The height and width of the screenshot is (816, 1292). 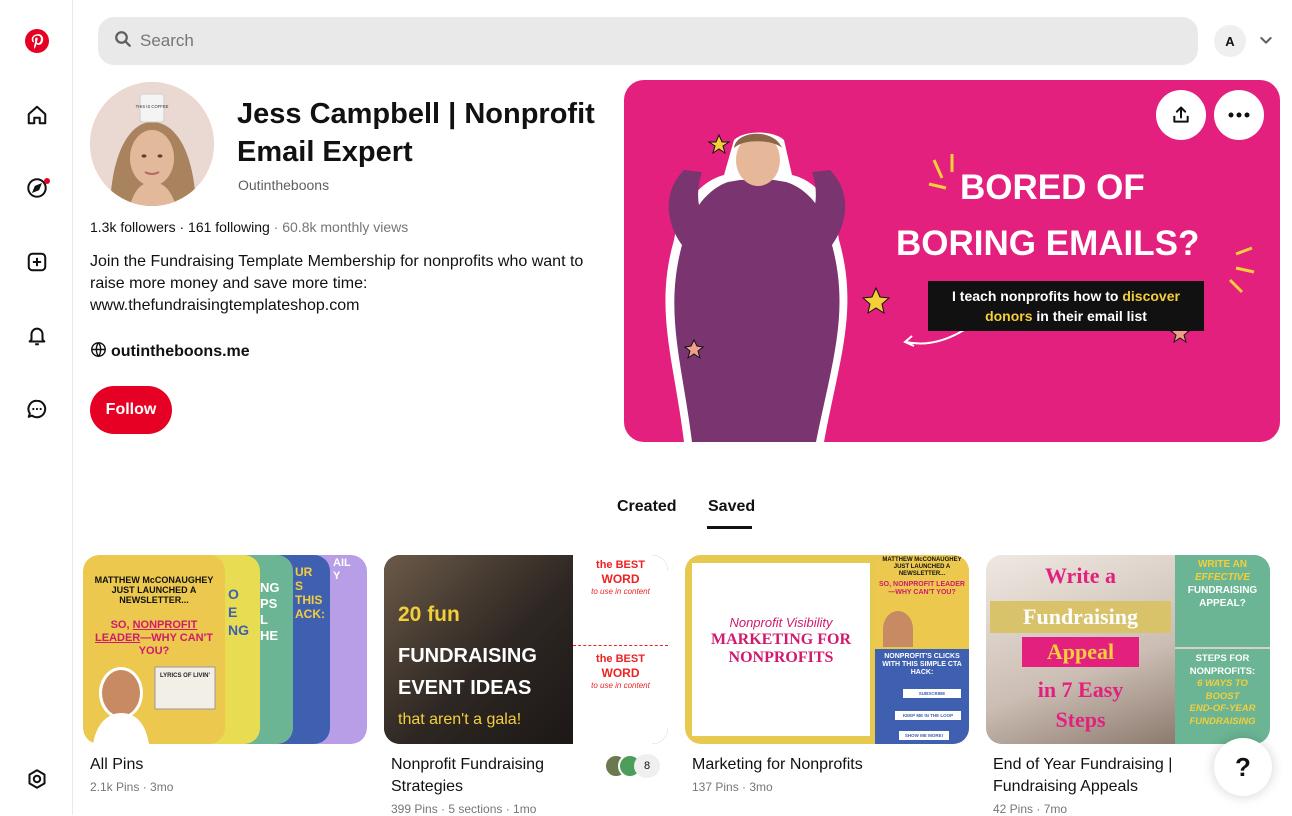 I want to click on pin-portrait, so click(x=154, y=705).